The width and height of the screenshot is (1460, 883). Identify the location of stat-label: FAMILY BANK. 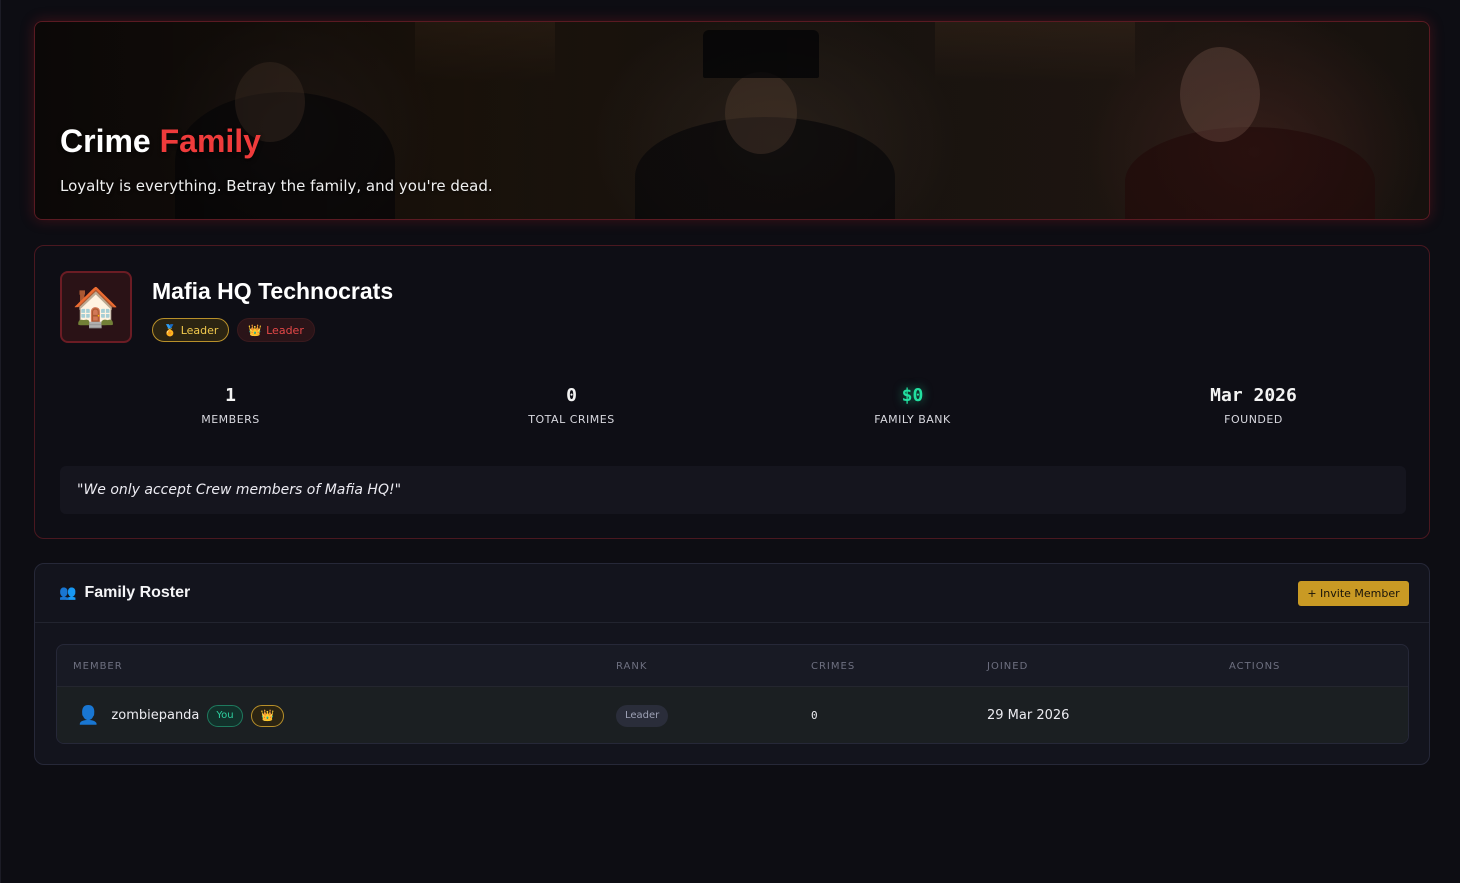
(912, 419).